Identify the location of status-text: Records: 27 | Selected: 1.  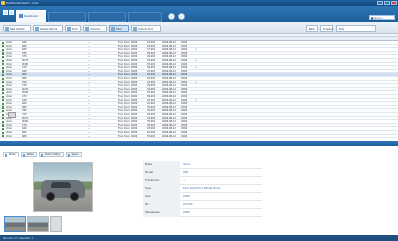
(18, 238).